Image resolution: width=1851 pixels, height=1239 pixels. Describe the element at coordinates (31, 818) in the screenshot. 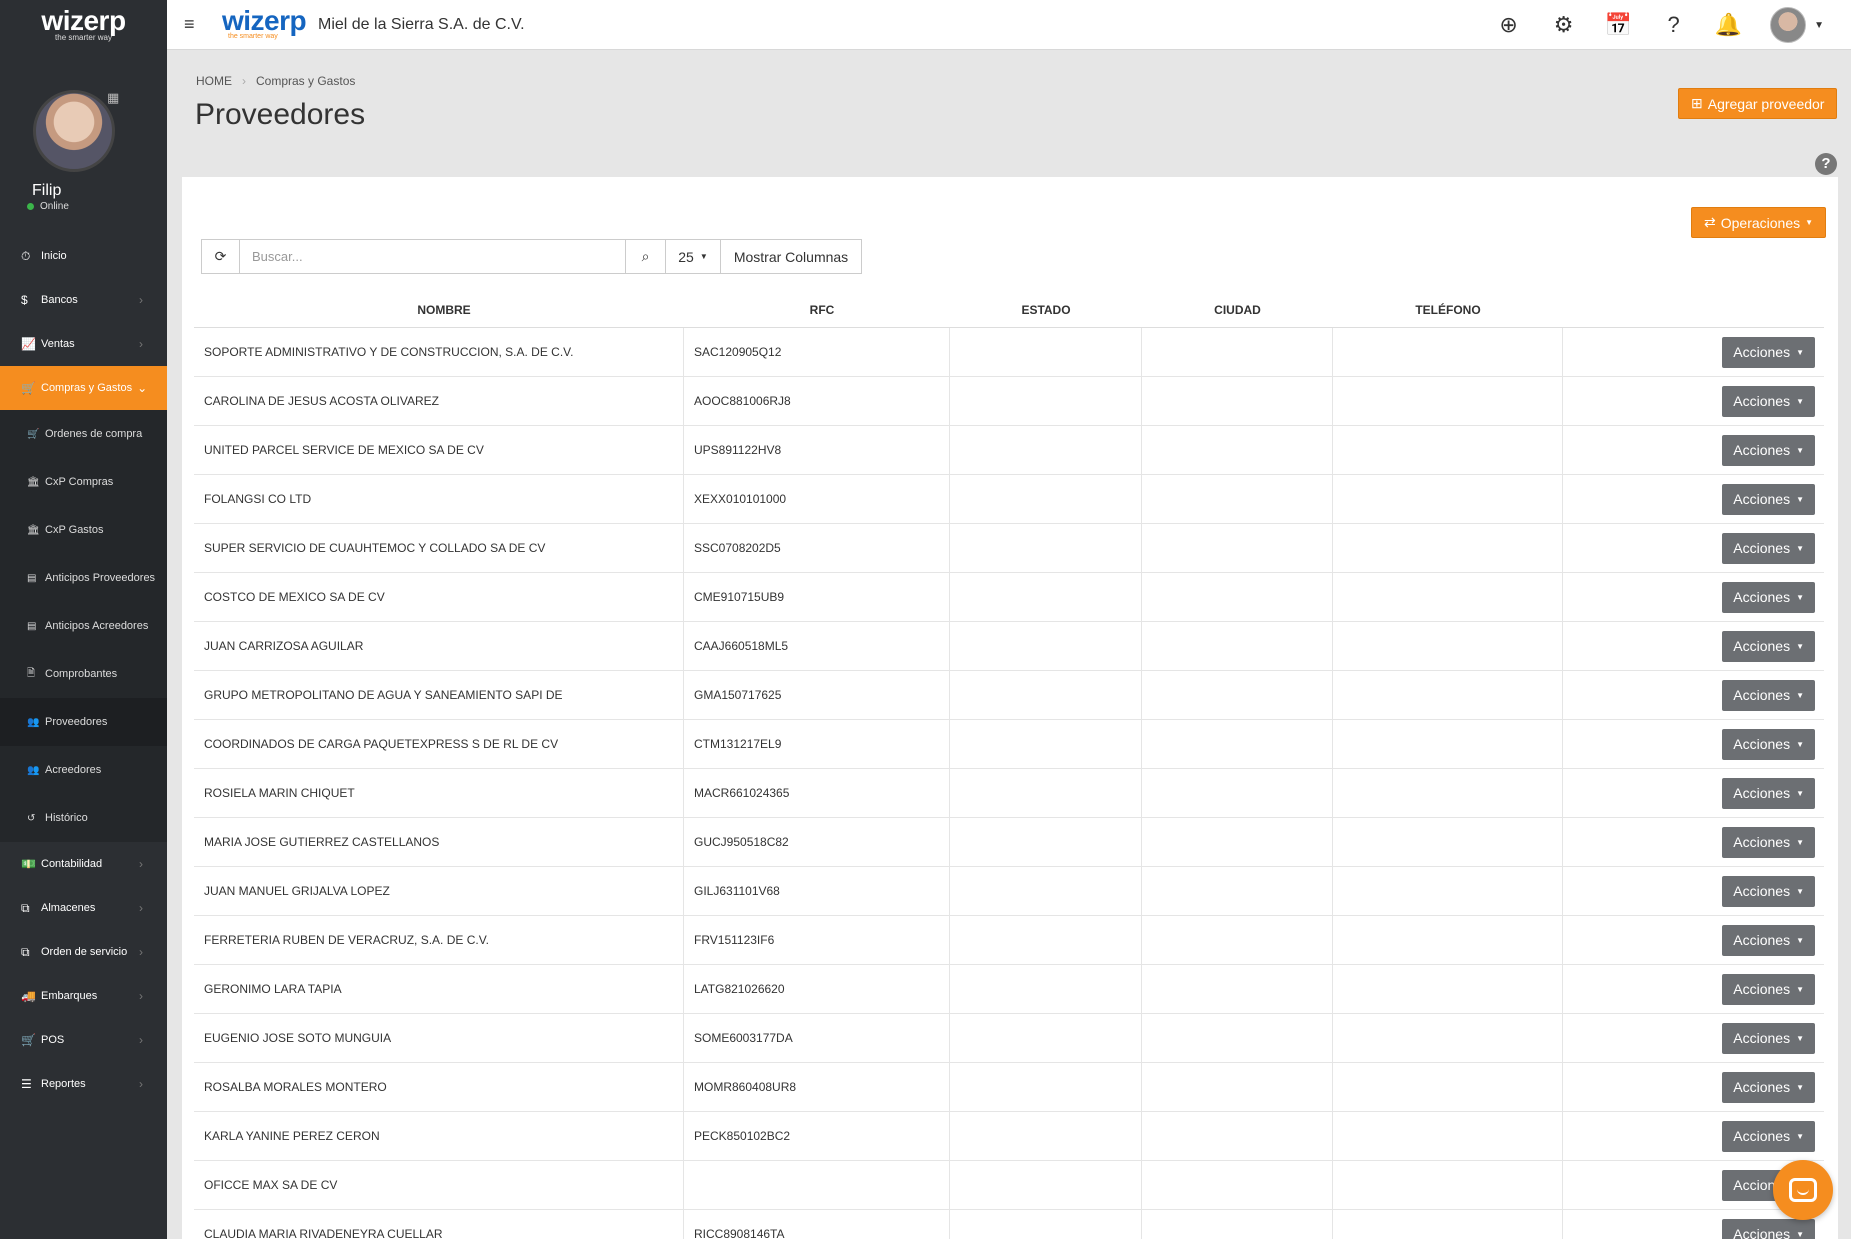

I see `history-icon: ↺` at that location.